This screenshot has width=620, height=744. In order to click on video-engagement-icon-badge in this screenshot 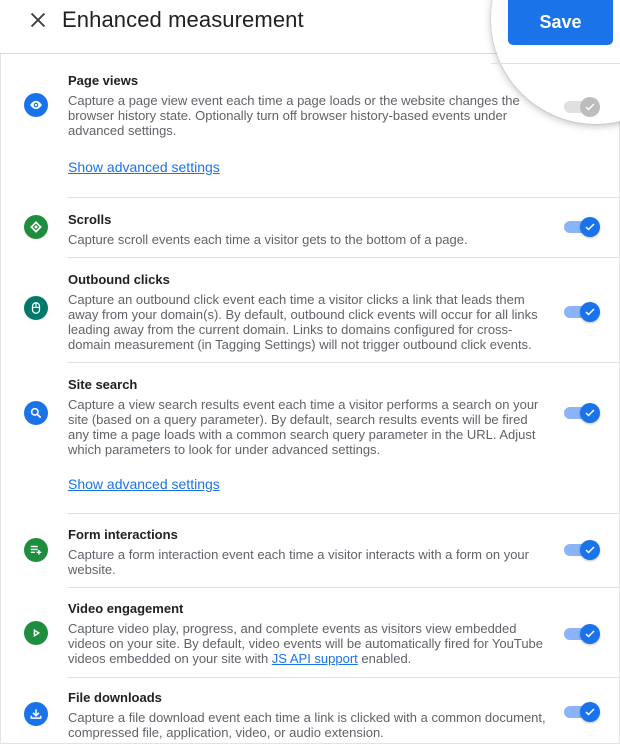, I will do `click(36, 633)`.